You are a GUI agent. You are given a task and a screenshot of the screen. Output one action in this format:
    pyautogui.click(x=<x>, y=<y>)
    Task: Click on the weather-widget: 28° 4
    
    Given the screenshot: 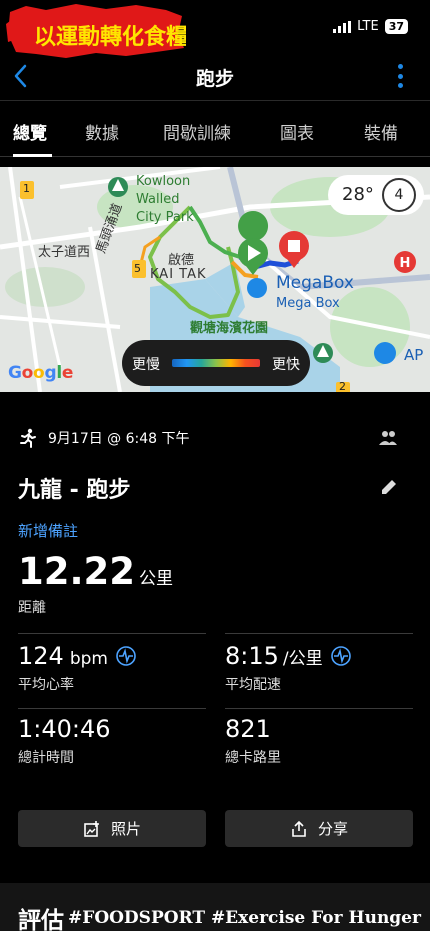 What is the action you would take?
    pyautogui.click(x=376, y=195)
    